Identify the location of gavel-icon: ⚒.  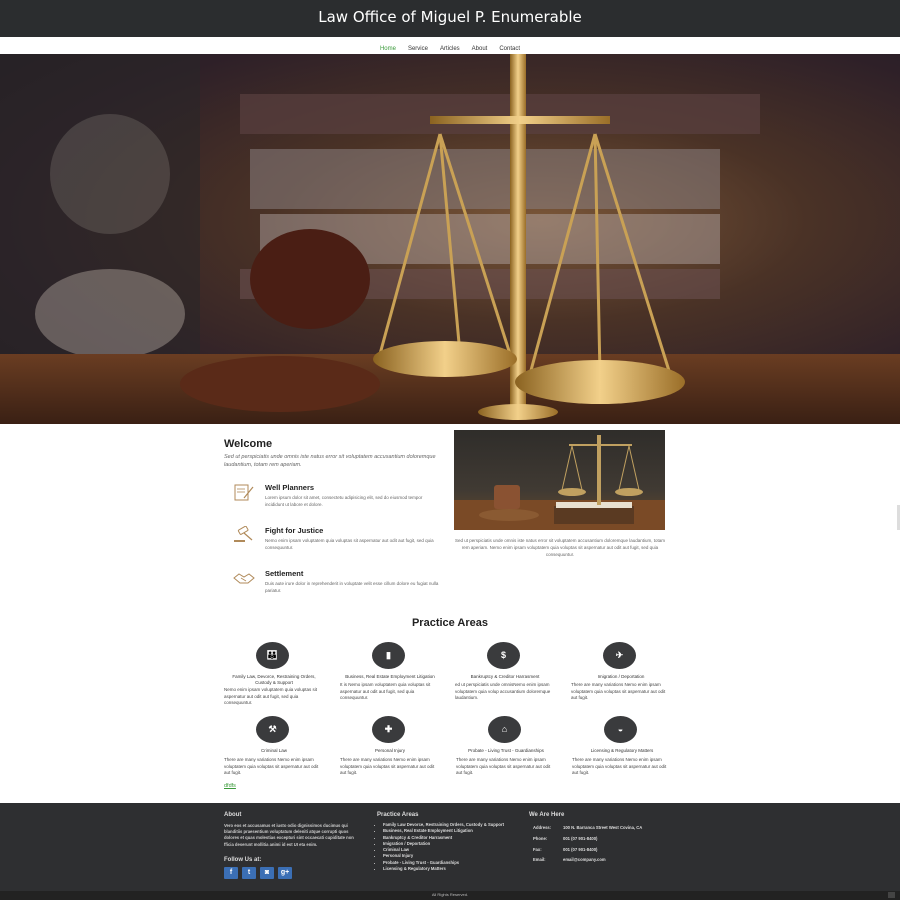
(272, 729).